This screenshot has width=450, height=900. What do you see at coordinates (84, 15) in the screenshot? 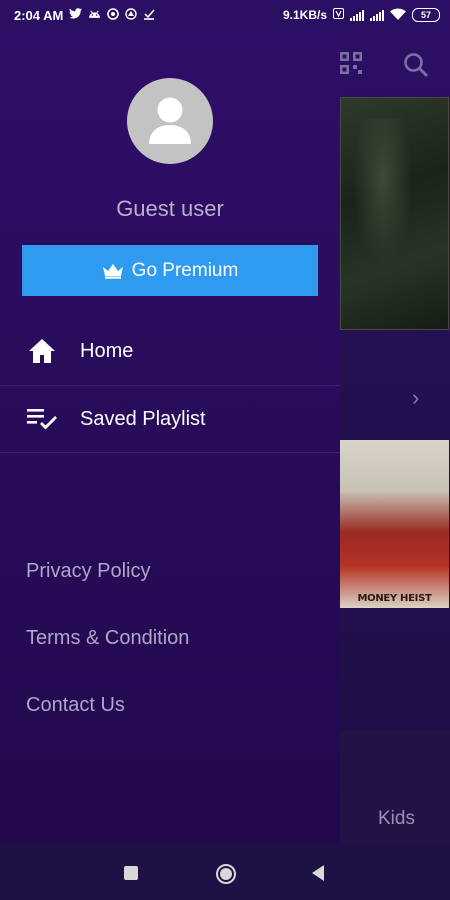
I see `status-left: 2:04 AM` at bounding box center [84, 15].